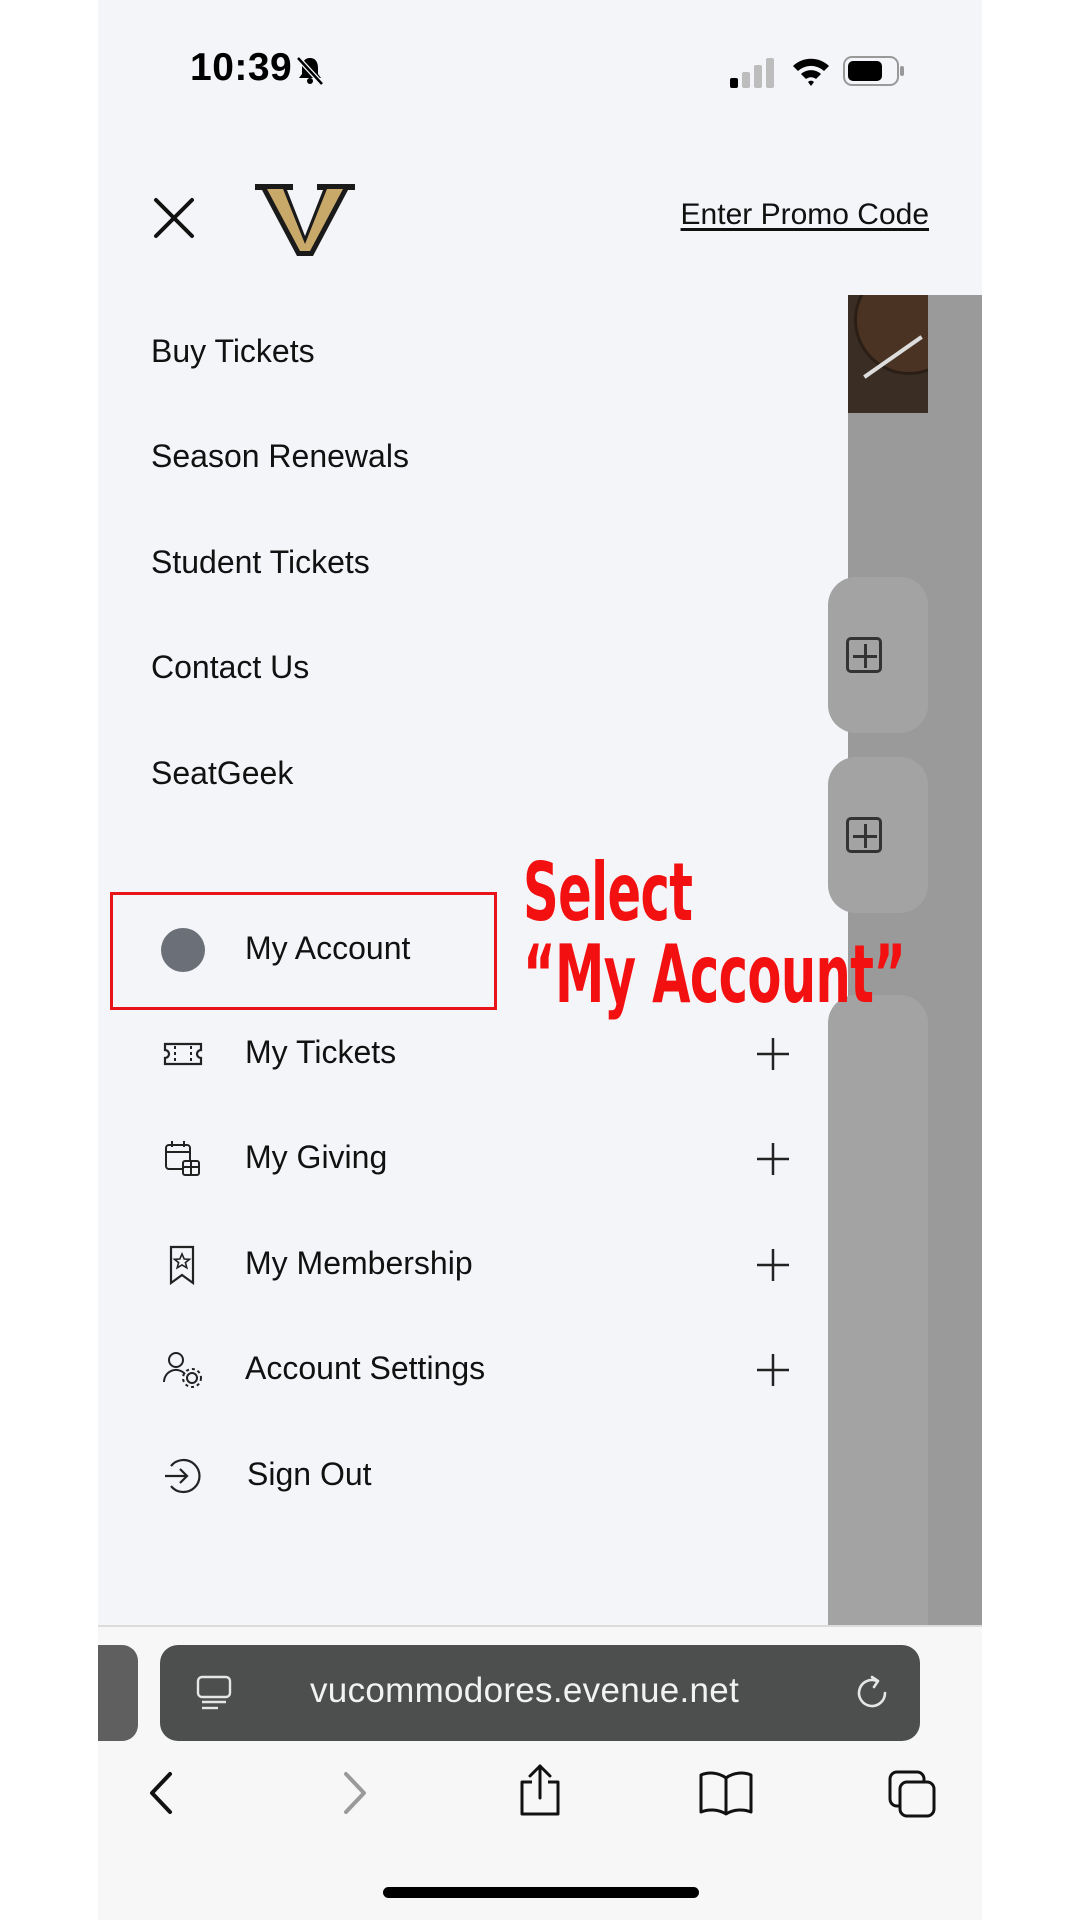 This screenshot has width=1080, height=1920. I want to click on menu-link-student-tickets: Student Tickets, so click(260, 562).